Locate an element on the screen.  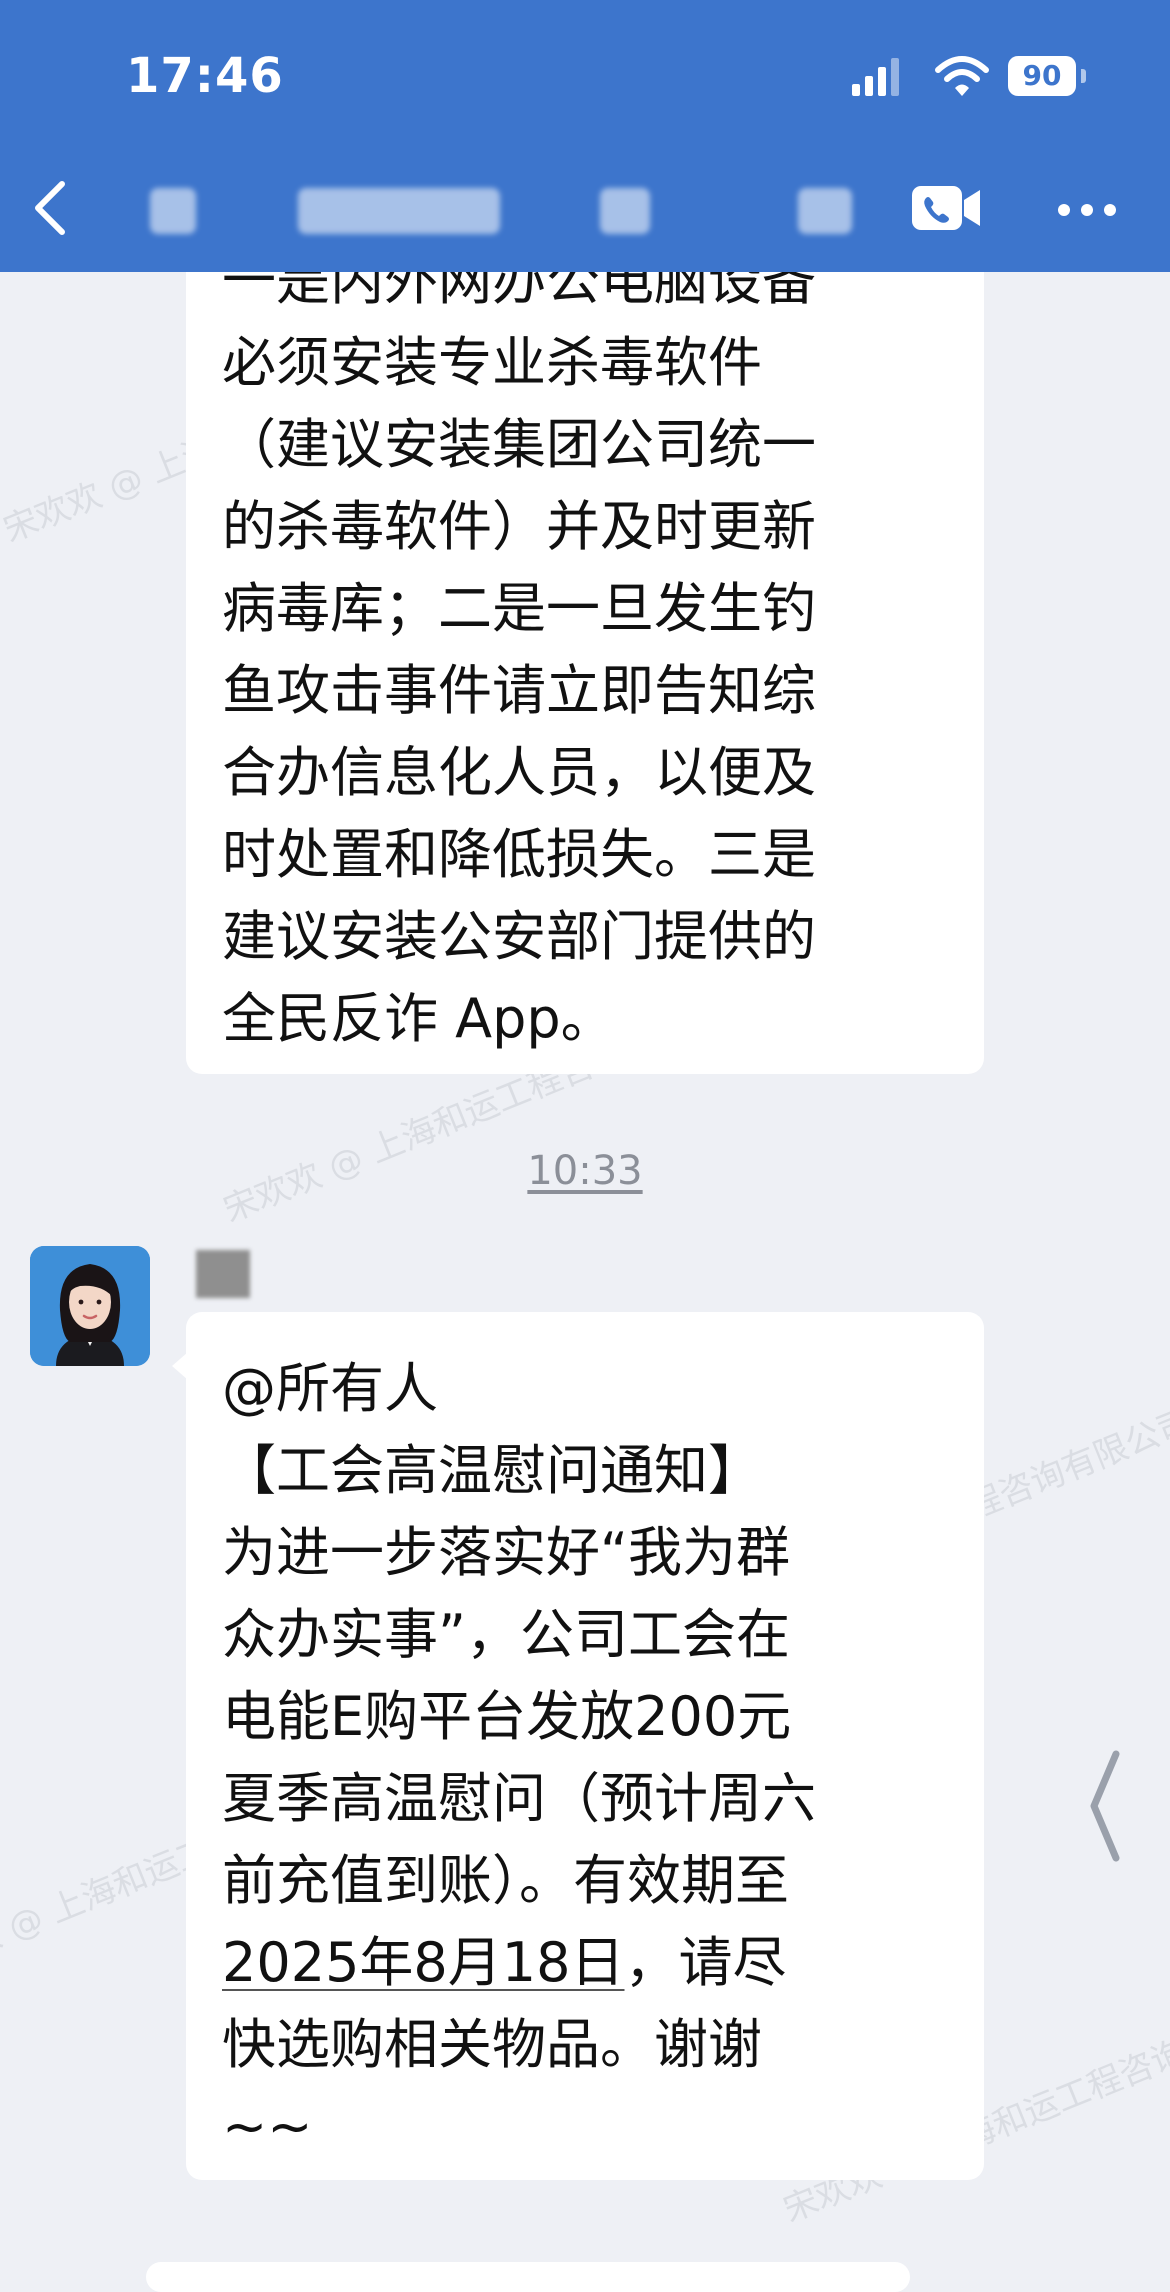
message-line: 快选购相关物品。谢谢 is located at coordinates (492, 2044).